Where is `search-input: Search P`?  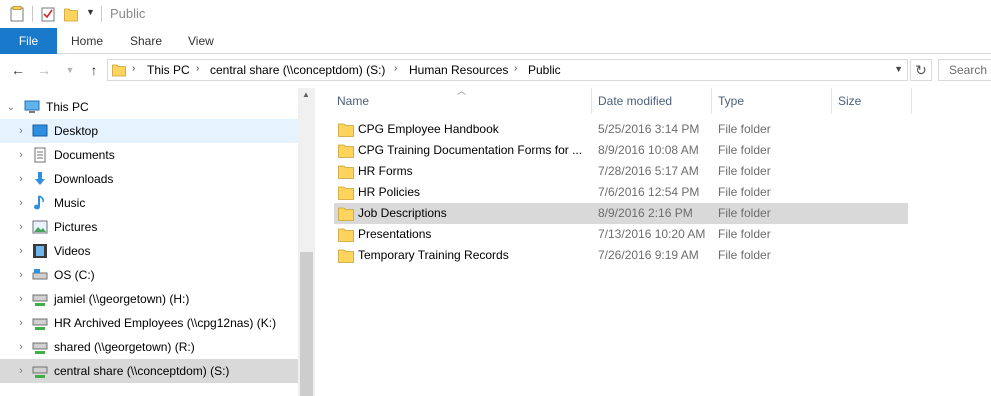 search-input: Search P is located at coordinates (964, 70).